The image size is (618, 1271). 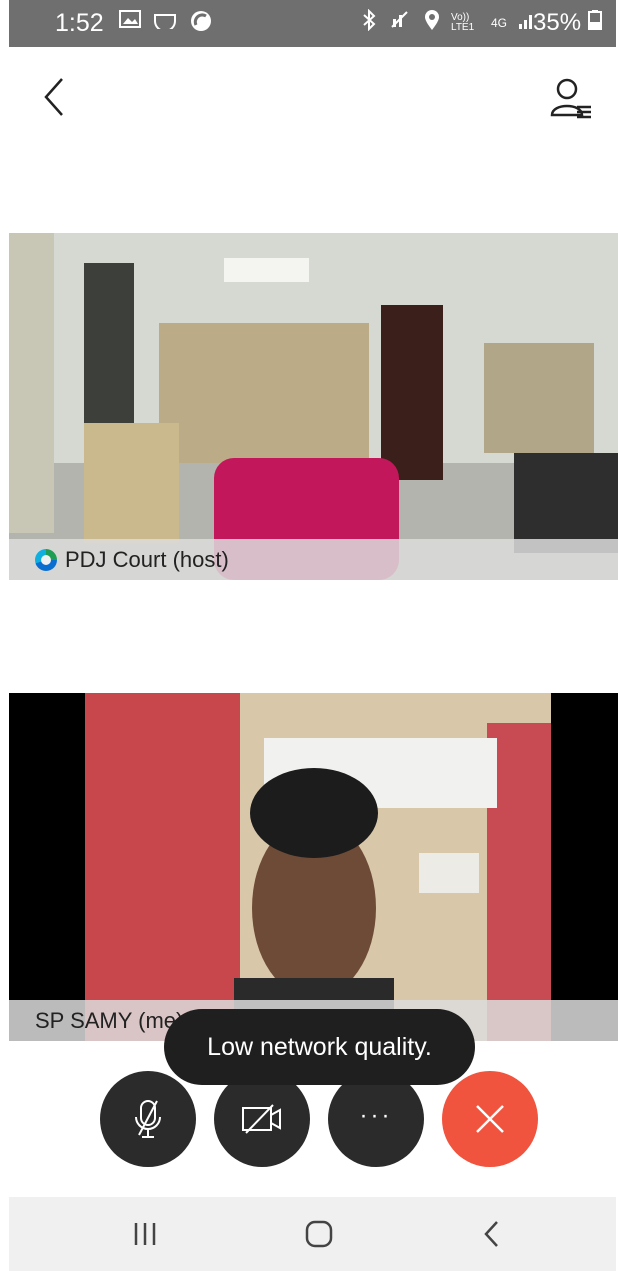 What do you see at coordinates (109, 1020) in the screenshot?
I see `self-name-label: SP SAMY (me)` at bounding box center [109, 1020].